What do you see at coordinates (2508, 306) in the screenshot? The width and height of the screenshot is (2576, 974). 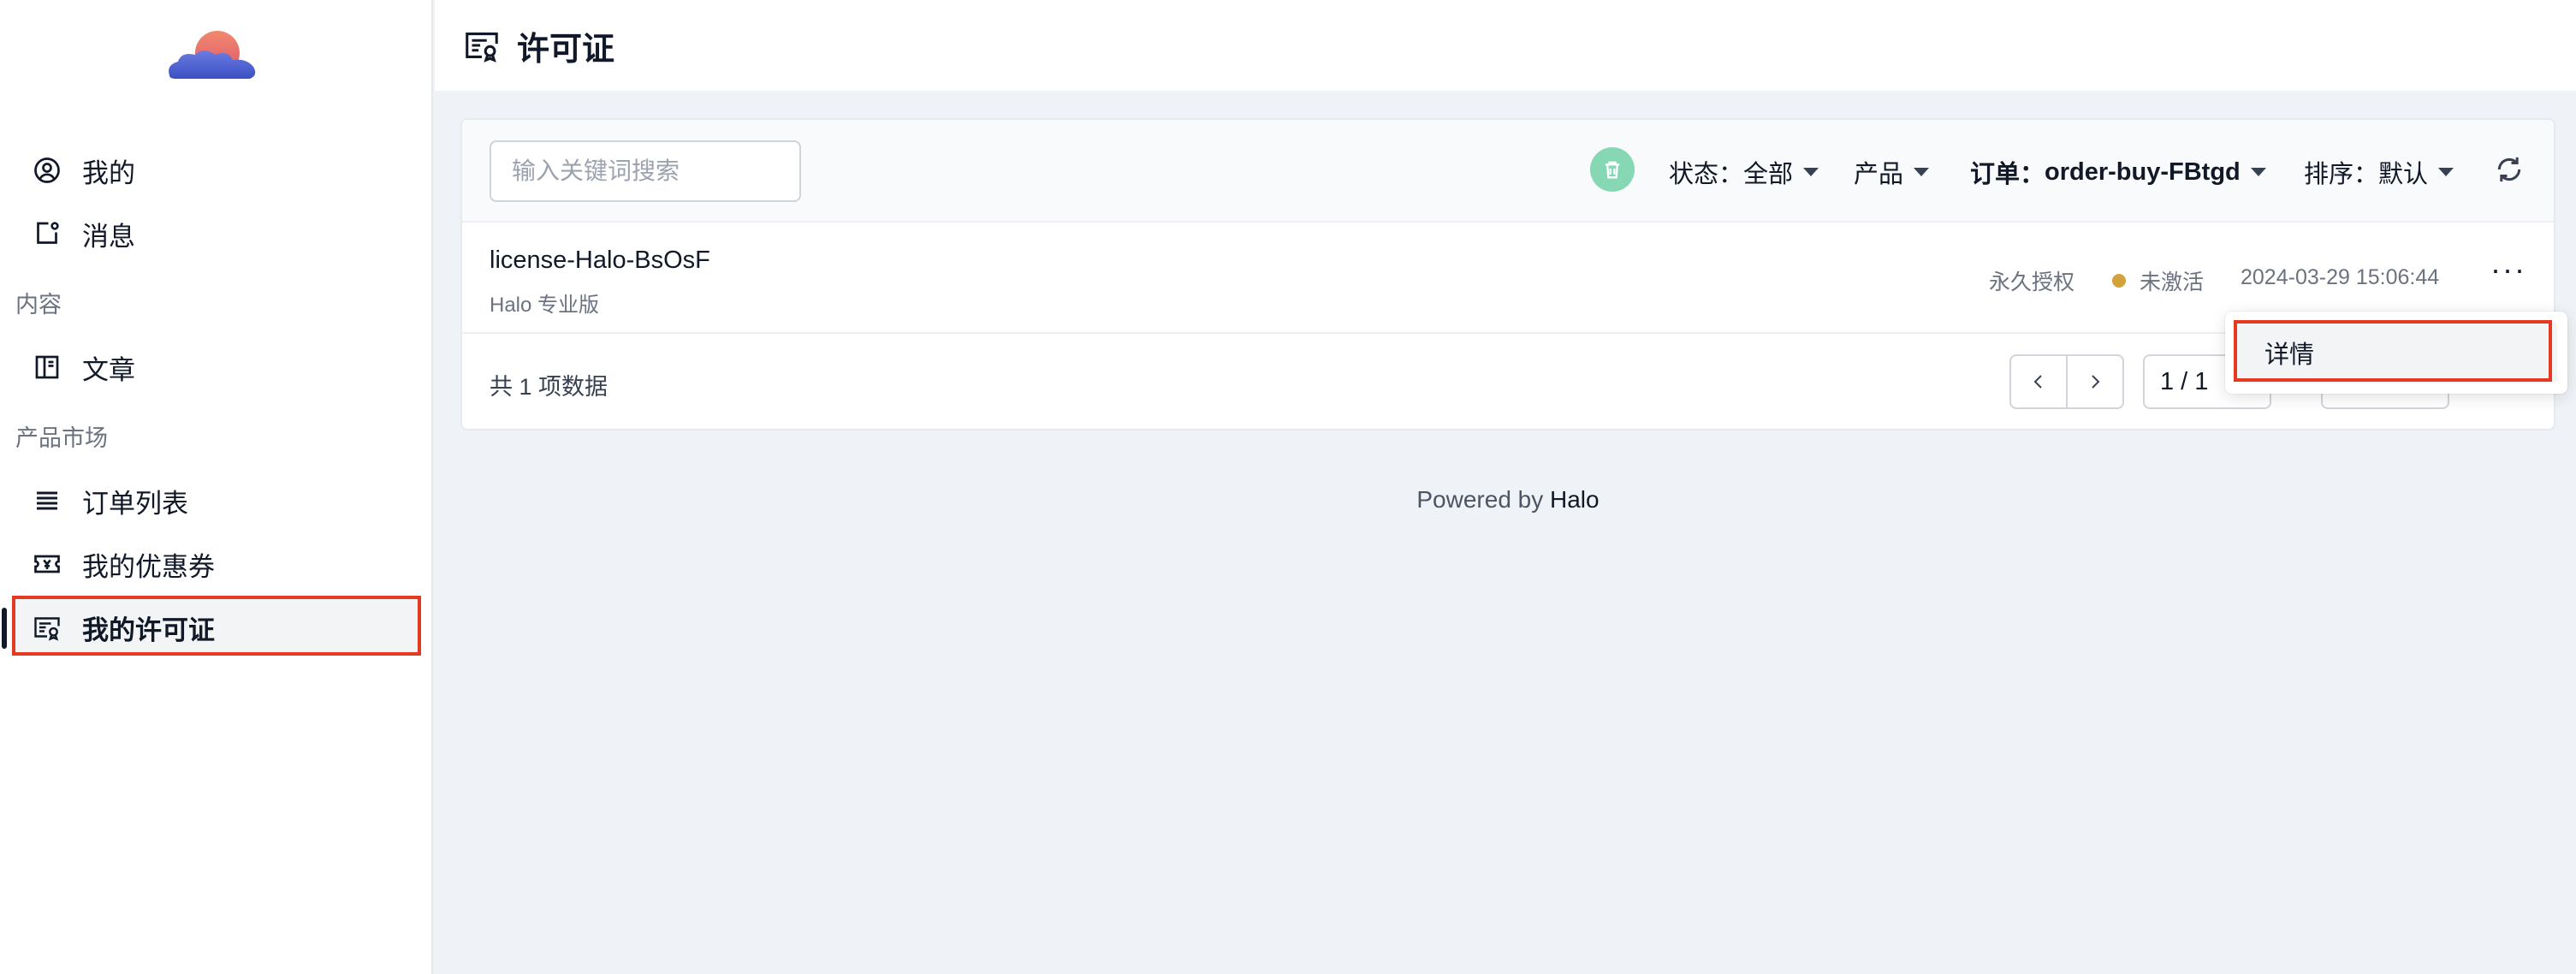 I see `dropdown-arrow` at bounding box center [2508, 306].